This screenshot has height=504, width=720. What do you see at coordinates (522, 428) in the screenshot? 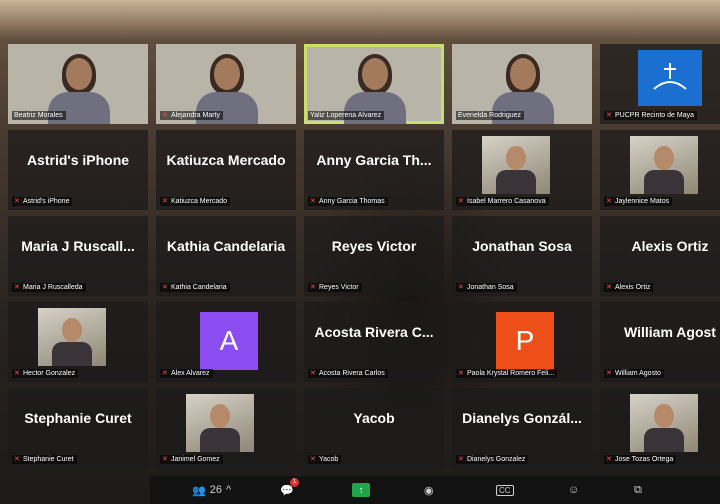
I see `participant-tile: Dianelys Gonzál... ✕ Dianelys Gonzalez` at bounding box center [522, 428].